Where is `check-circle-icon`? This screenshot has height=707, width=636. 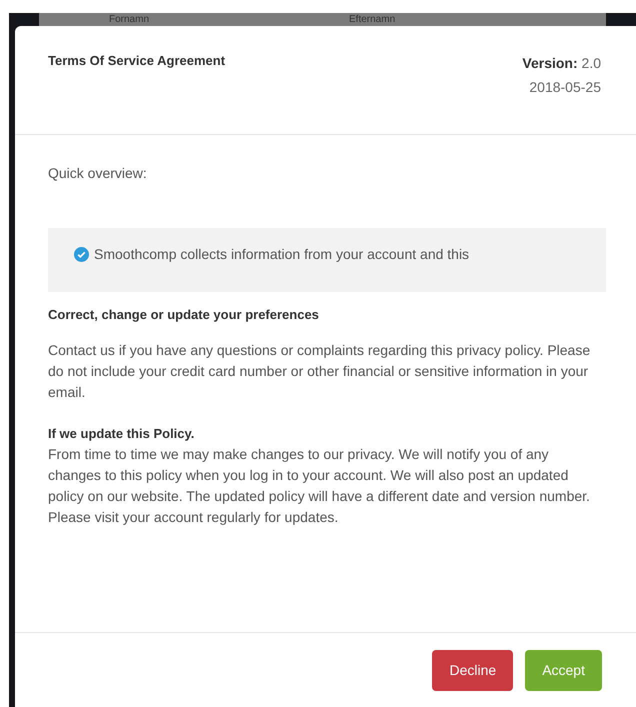 check-circle-icon is located at coordinates (81, 254).